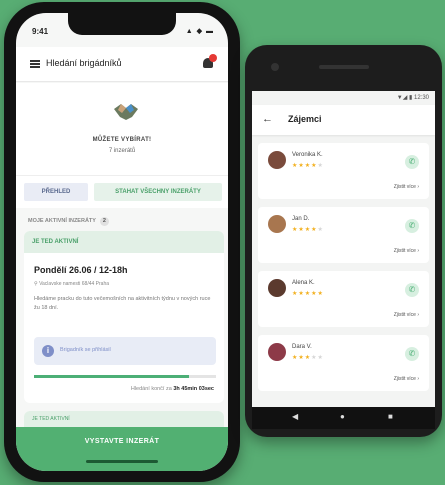  I want to click on progress-bar, so click(125, 376).